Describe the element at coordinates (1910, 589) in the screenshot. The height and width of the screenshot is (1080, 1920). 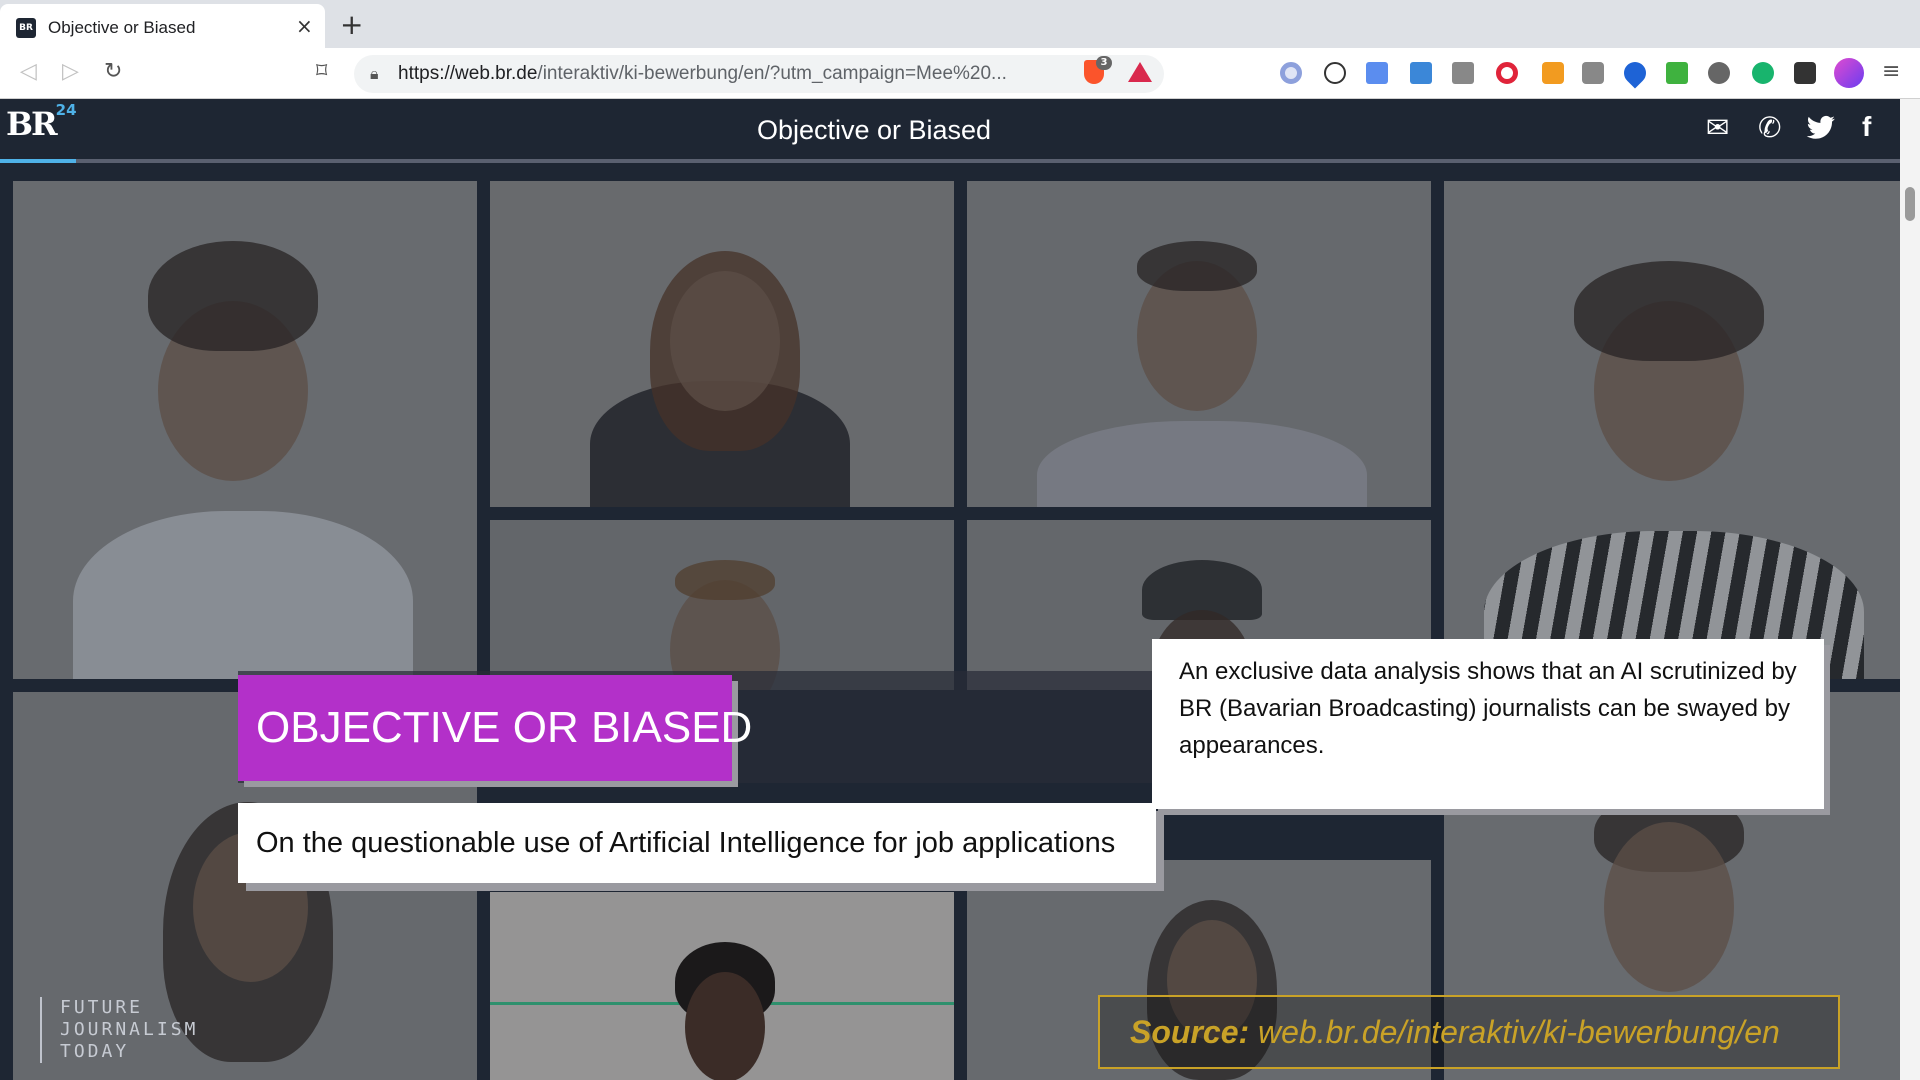
I see `page-scrollbar` at that location.